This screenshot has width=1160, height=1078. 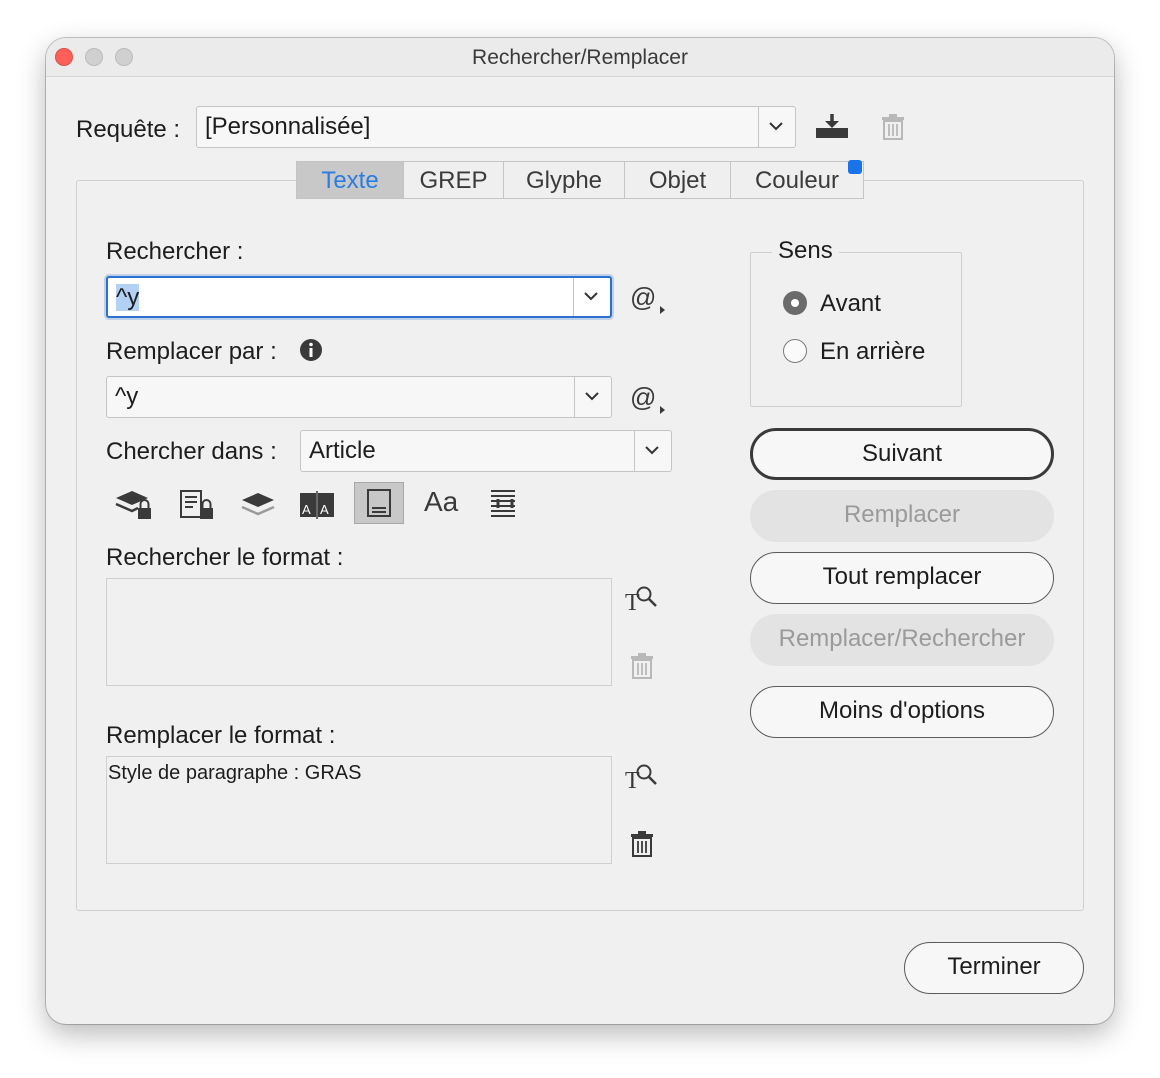 I want to click on replace-format-label: Remplacer le format :, so click(x=221, y=735).